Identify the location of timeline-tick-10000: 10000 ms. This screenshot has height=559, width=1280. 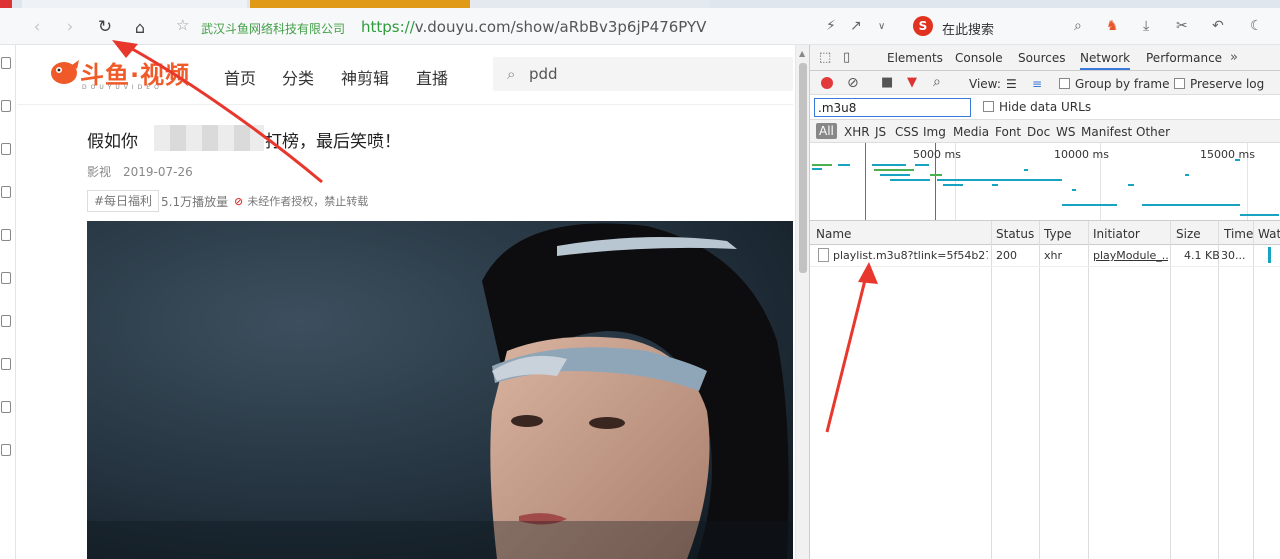
(1081, 154).